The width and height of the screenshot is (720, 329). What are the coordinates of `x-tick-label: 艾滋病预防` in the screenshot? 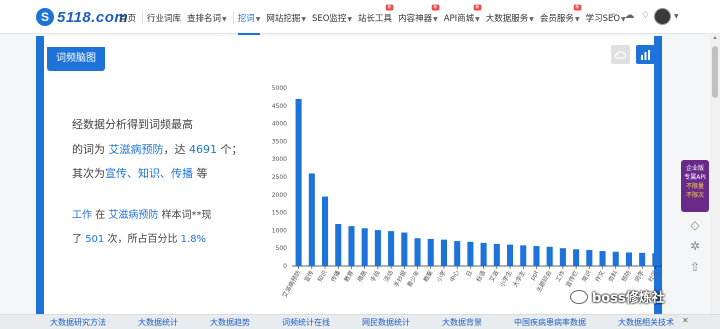 It's located at (291, 284).